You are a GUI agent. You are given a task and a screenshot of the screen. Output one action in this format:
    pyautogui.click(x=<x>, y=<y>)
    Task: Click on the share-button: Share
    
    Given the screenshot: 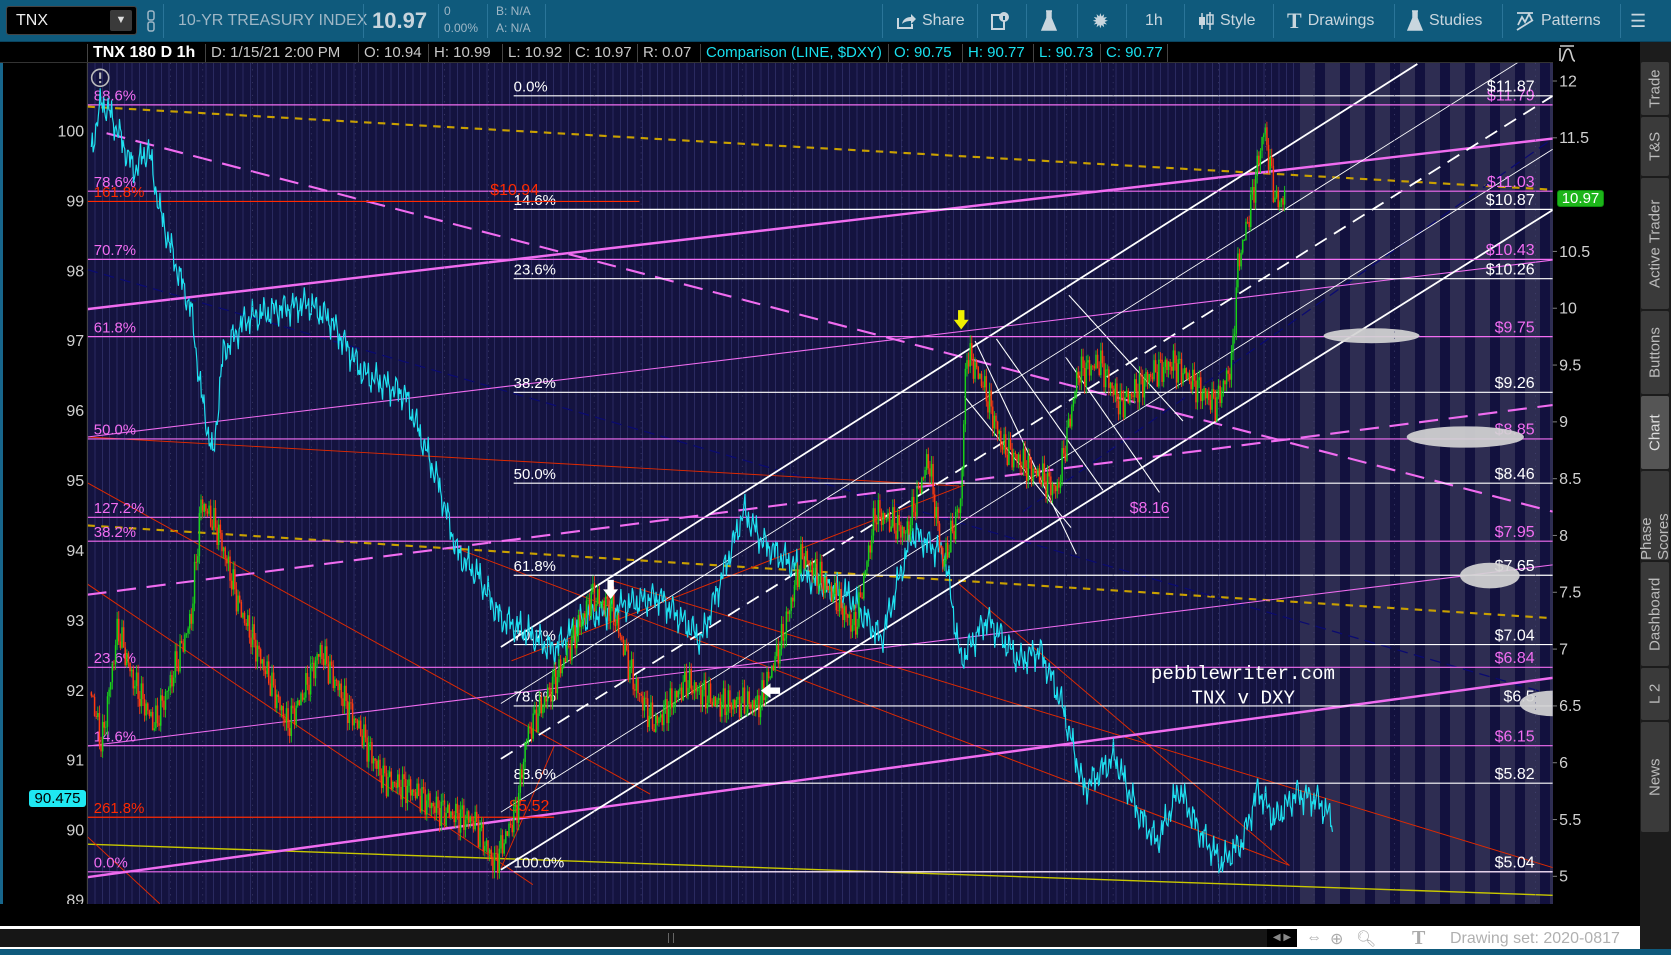 What is the action you would take?
    pyautogui.click(x=930, y=21)
    